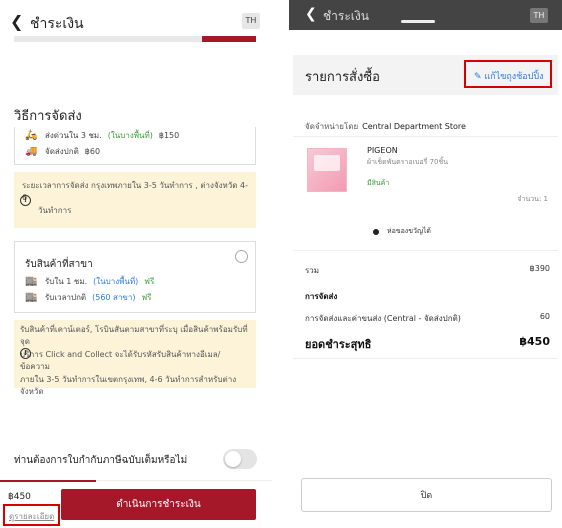 The image size is (562, 528). Describe the element at coordinates (233, 459) in the screenshot. I see `toggle-knob` at that location.